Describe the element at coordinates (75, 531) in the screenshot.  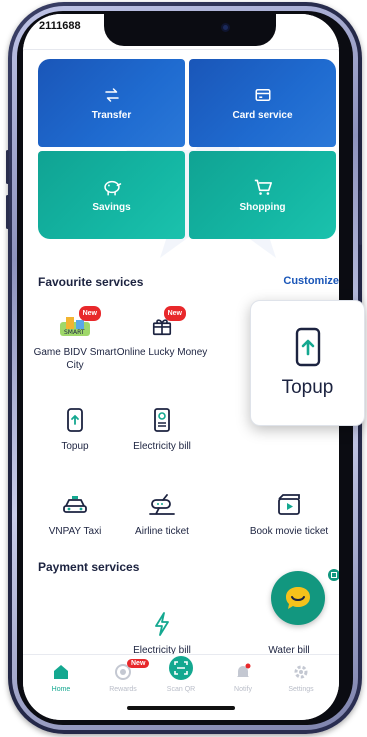
I see `service-label: VNPAY Taxi` at that location.